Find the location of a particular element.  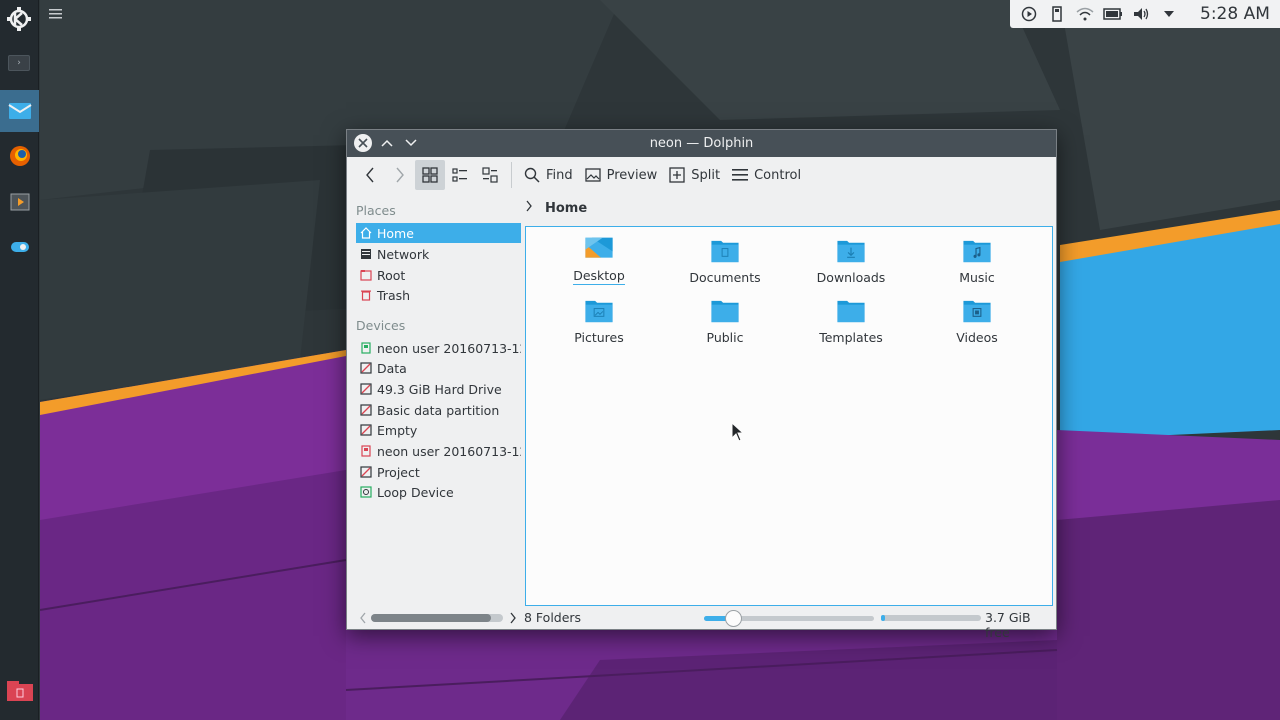

folder-name: Videos is located at coordinates (977, 337).